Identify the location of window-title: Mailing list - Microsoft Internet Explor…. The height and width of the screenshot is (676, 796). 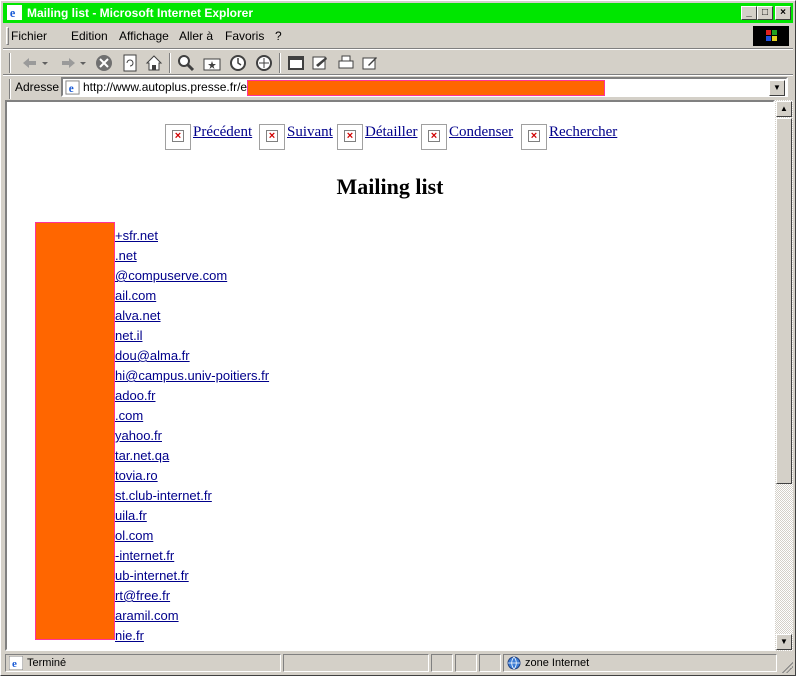
(140, 13).